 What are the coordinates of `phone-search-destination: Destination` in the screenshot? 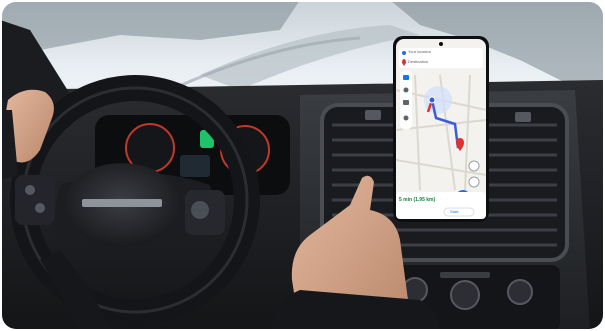 It's located at (443, 61).